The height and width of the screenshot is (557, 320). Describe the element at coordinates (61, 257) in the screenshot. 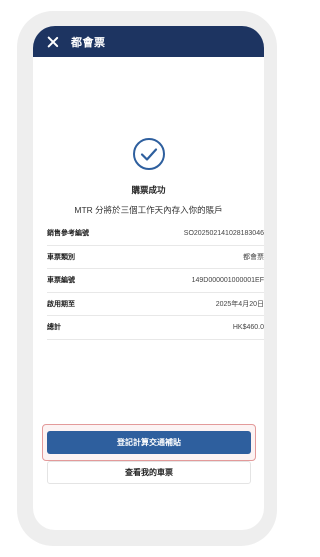

I see `detail-label: 車票類別` at that location.